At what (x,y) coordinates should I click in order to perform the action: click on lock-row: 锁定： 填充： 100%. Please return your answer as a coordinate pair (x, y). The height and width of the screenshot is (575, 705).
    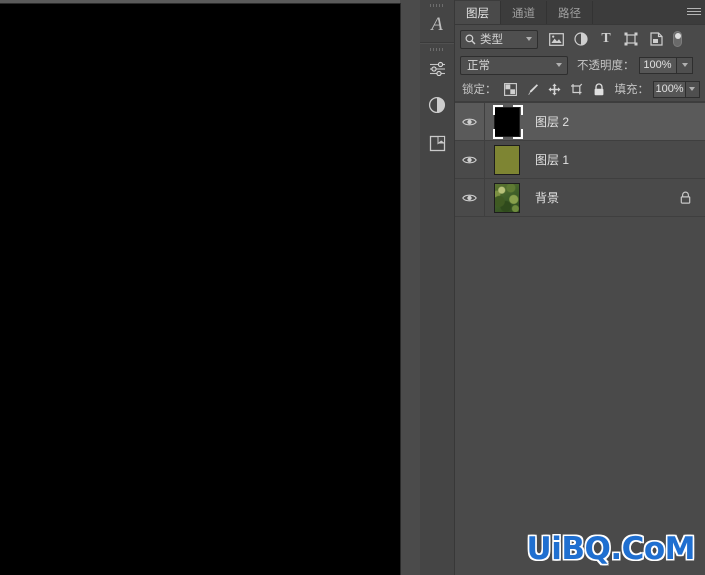
    Looking at the image, I should click on (580, 89).